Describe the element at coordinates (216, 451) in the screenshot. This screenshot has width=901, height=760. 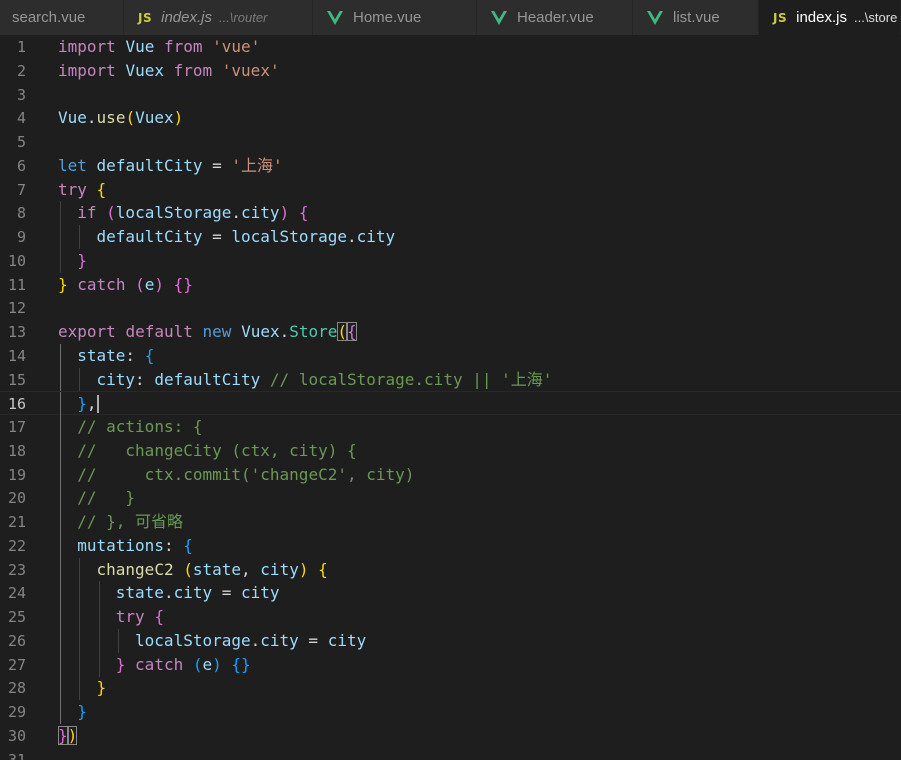
I see `code-text: // changeCity (ctx, city) {` at that location.